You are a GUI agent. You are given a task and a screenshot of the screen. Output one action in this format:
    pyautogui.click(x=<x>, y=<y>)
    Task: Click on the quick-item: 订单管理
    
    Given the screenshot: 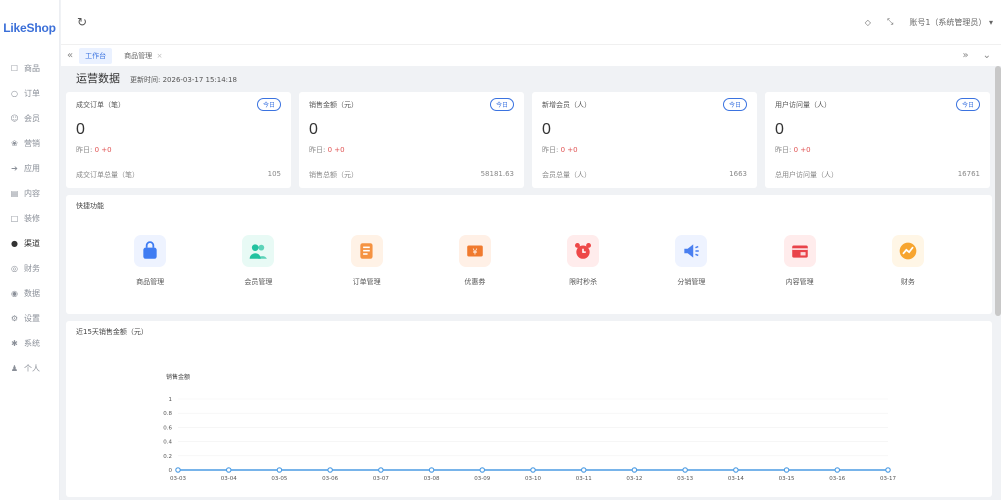 What is the action you would take?
    pyautogui.click(x=367, y=261)
    